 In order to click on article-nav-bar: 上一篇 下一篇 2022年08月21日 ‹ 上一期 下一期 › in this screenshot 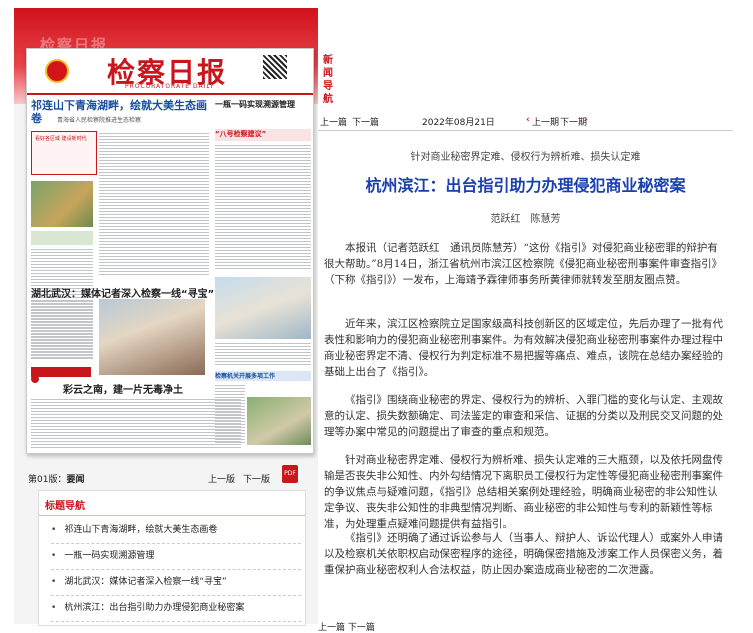, I will do `click(525, 120)`.